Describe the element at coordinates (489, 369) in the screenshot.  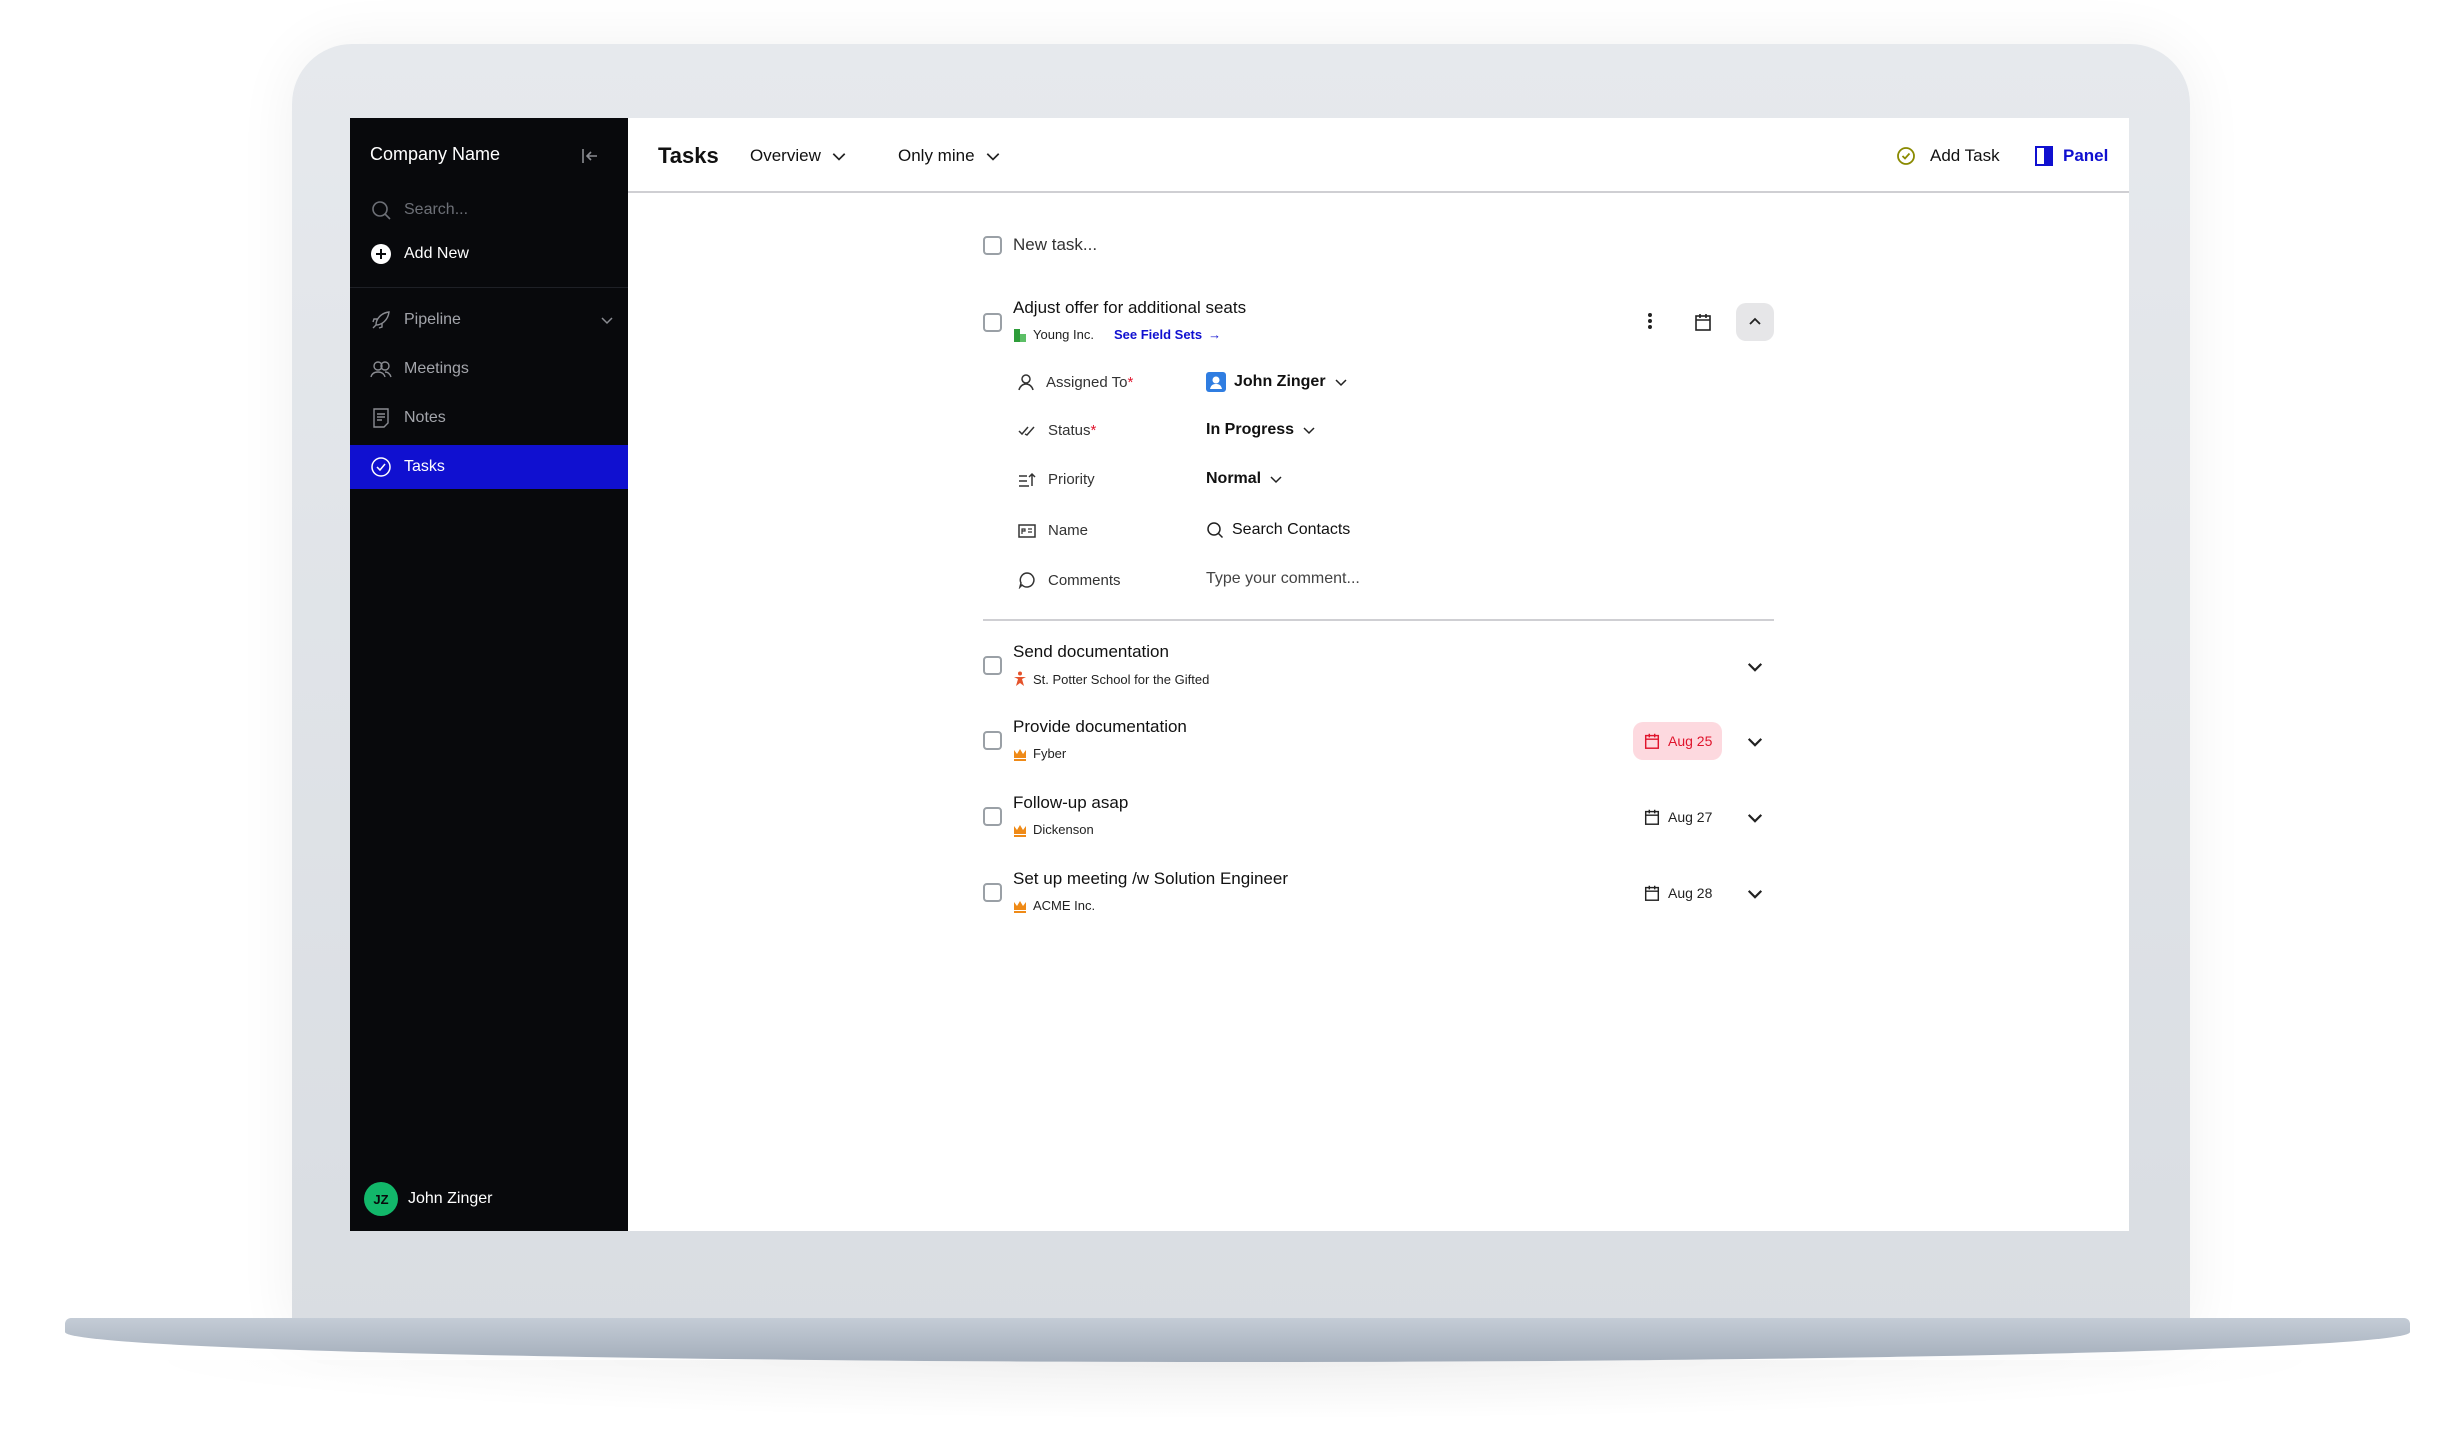
I see `sidebar-item-meetings: Meetings` at that location.